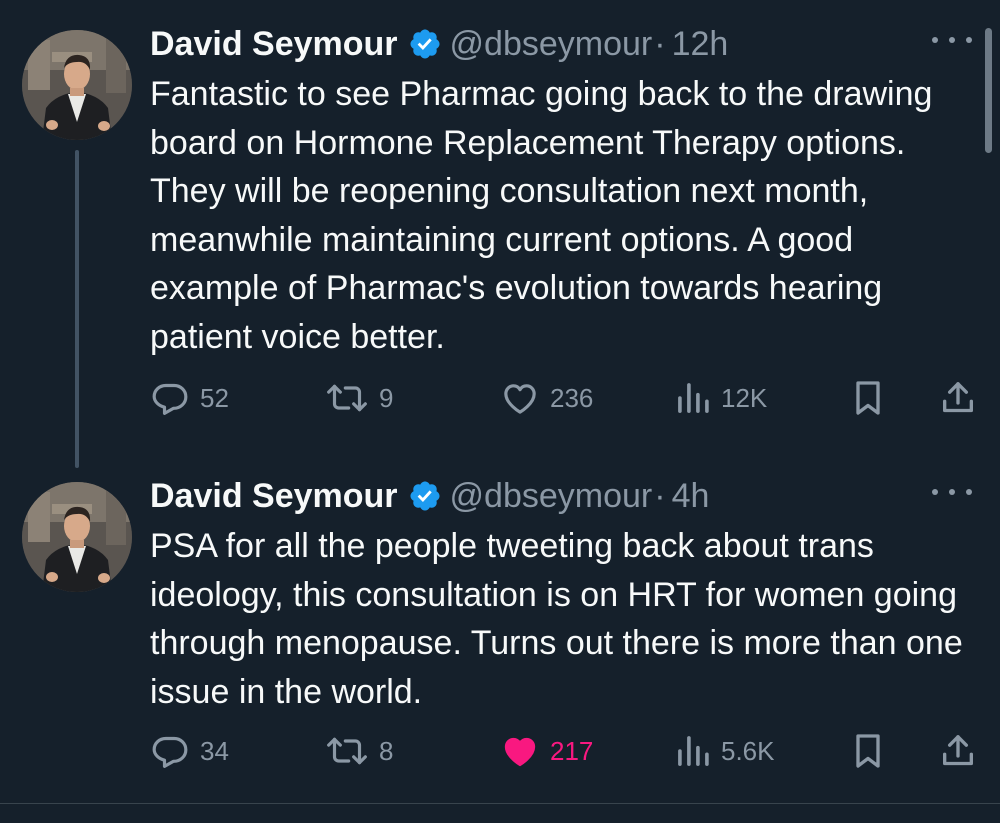 The image size is (1000, 823). Describe the element at coordinates (386, 397) in the screenshot. I see `retweet-count: 9` at that location.